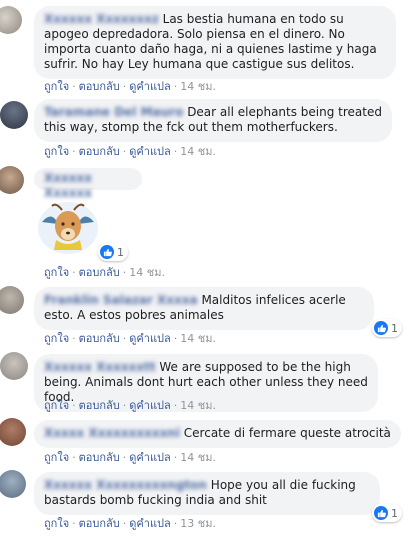 The width and height of the screenshot is (408, 538). I want to click on comment-time: 13 ชม., so click(198, 523).